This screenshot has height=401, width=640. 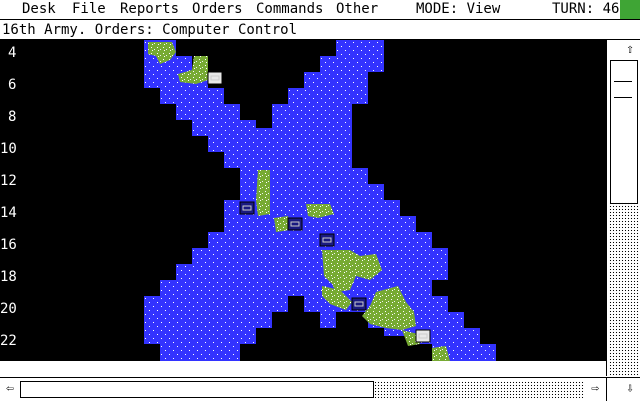 I want to click on horizontal-scrollbar: ⇦ ⇨, so click(x=303, y=389).